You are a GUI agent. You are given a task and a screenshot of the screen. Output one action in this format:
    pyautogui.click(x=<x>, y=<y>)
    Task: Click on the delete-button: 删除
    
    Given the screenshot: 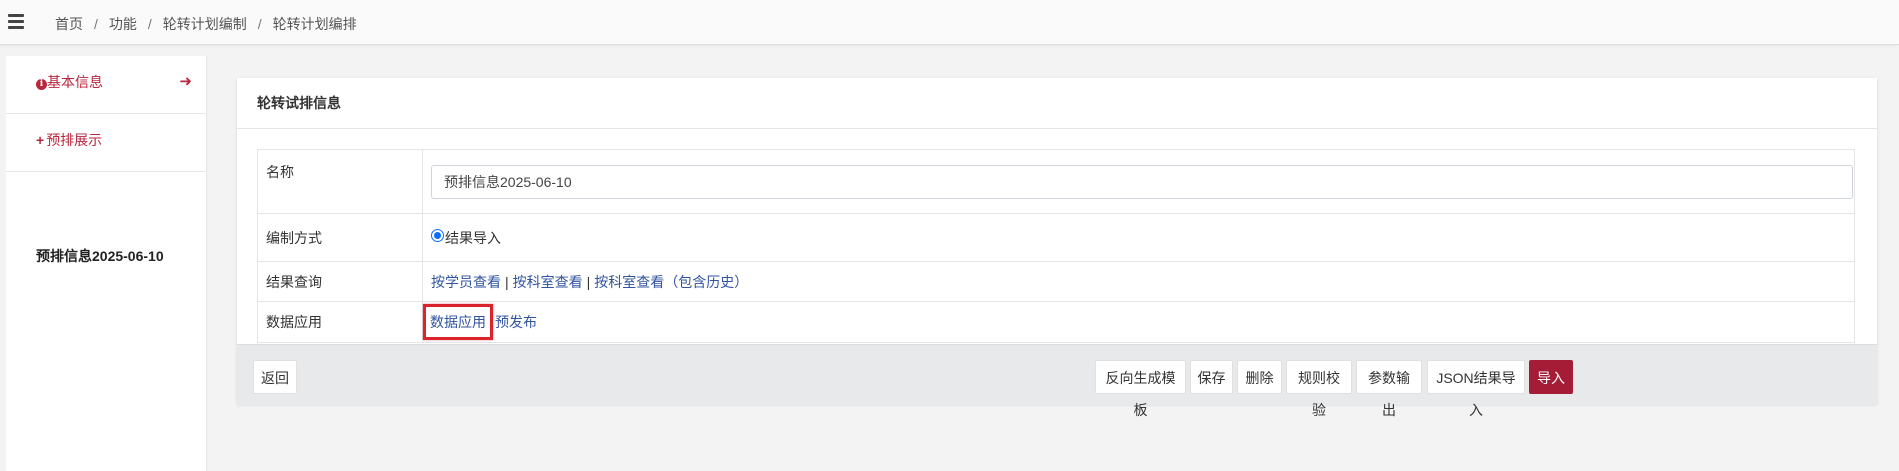 What is the action you would take?
    pyautogui.click(x=1259, y=377)
    